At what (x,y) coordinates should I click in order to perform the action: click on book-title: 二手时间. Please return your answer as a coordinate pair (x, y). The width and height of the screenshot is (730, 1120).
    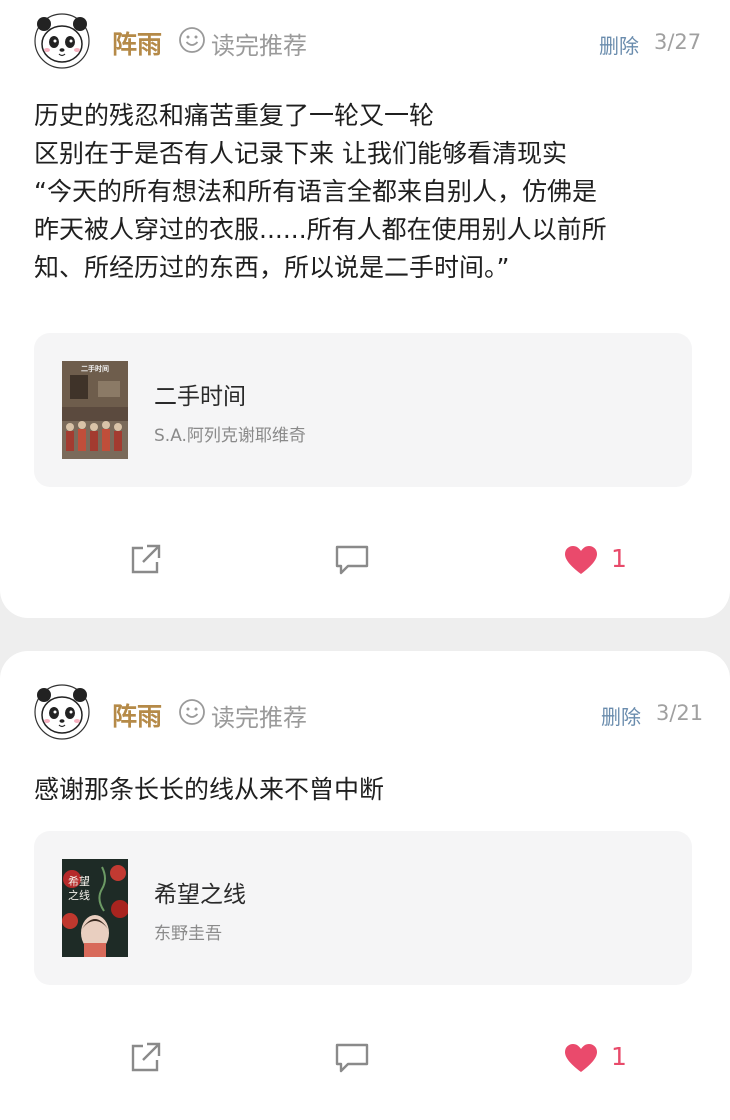
    Looking at the image, I should click on (200, 397).